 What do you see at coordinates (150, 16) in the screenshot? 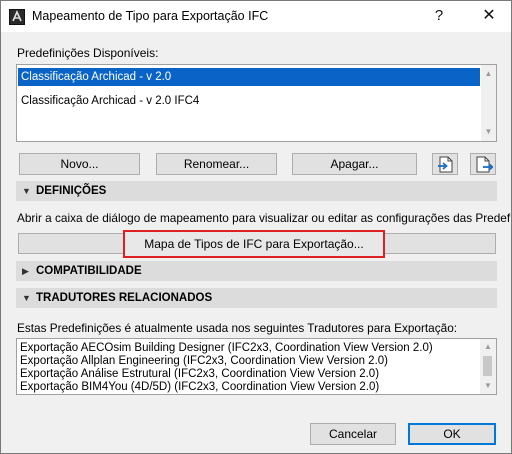
I see `window-title: Mapeamento de Tipo para Exportação IFC` at bounding box center [150, 16].